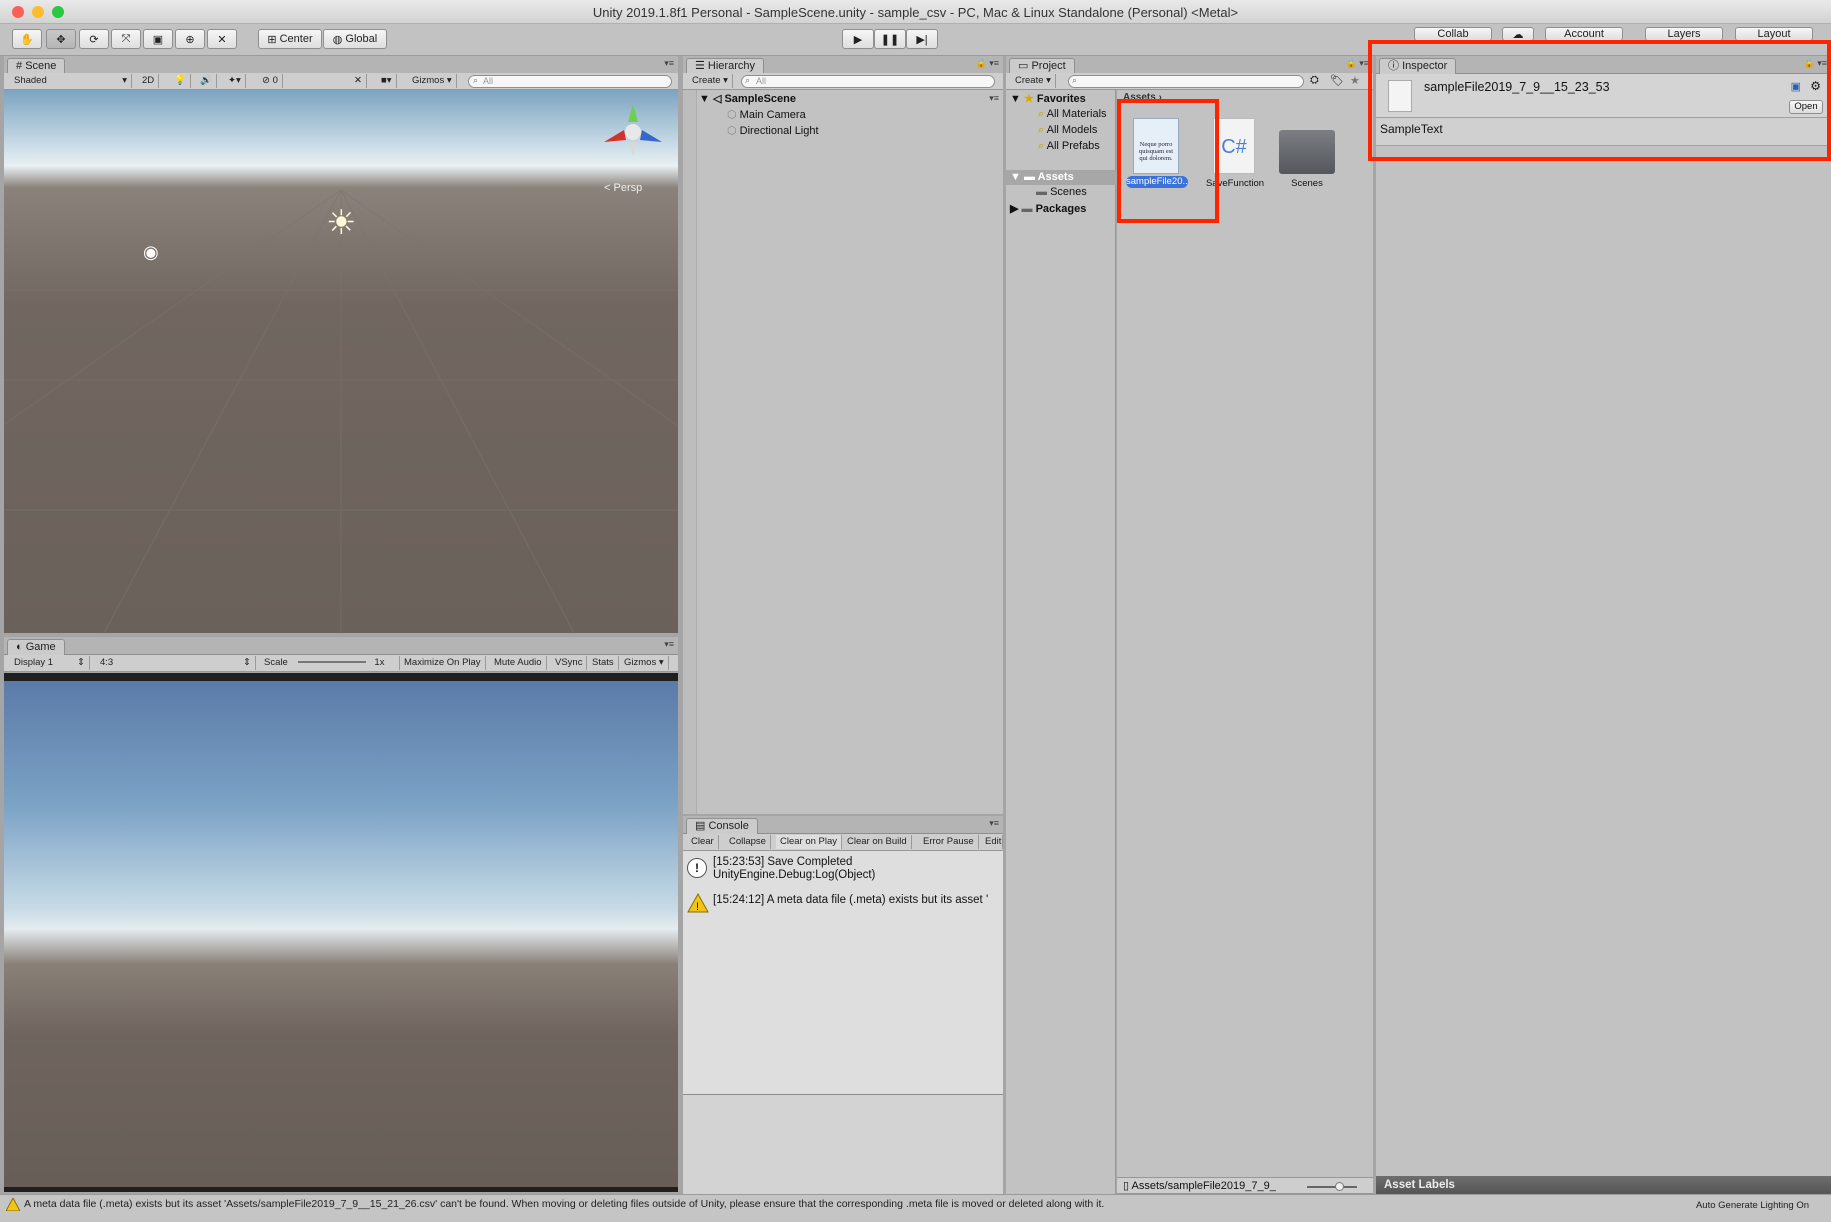 The width and height of the screenshot is (1831, 1222). I want to click on layers-dropdown: Layers, so click(1684, 34).